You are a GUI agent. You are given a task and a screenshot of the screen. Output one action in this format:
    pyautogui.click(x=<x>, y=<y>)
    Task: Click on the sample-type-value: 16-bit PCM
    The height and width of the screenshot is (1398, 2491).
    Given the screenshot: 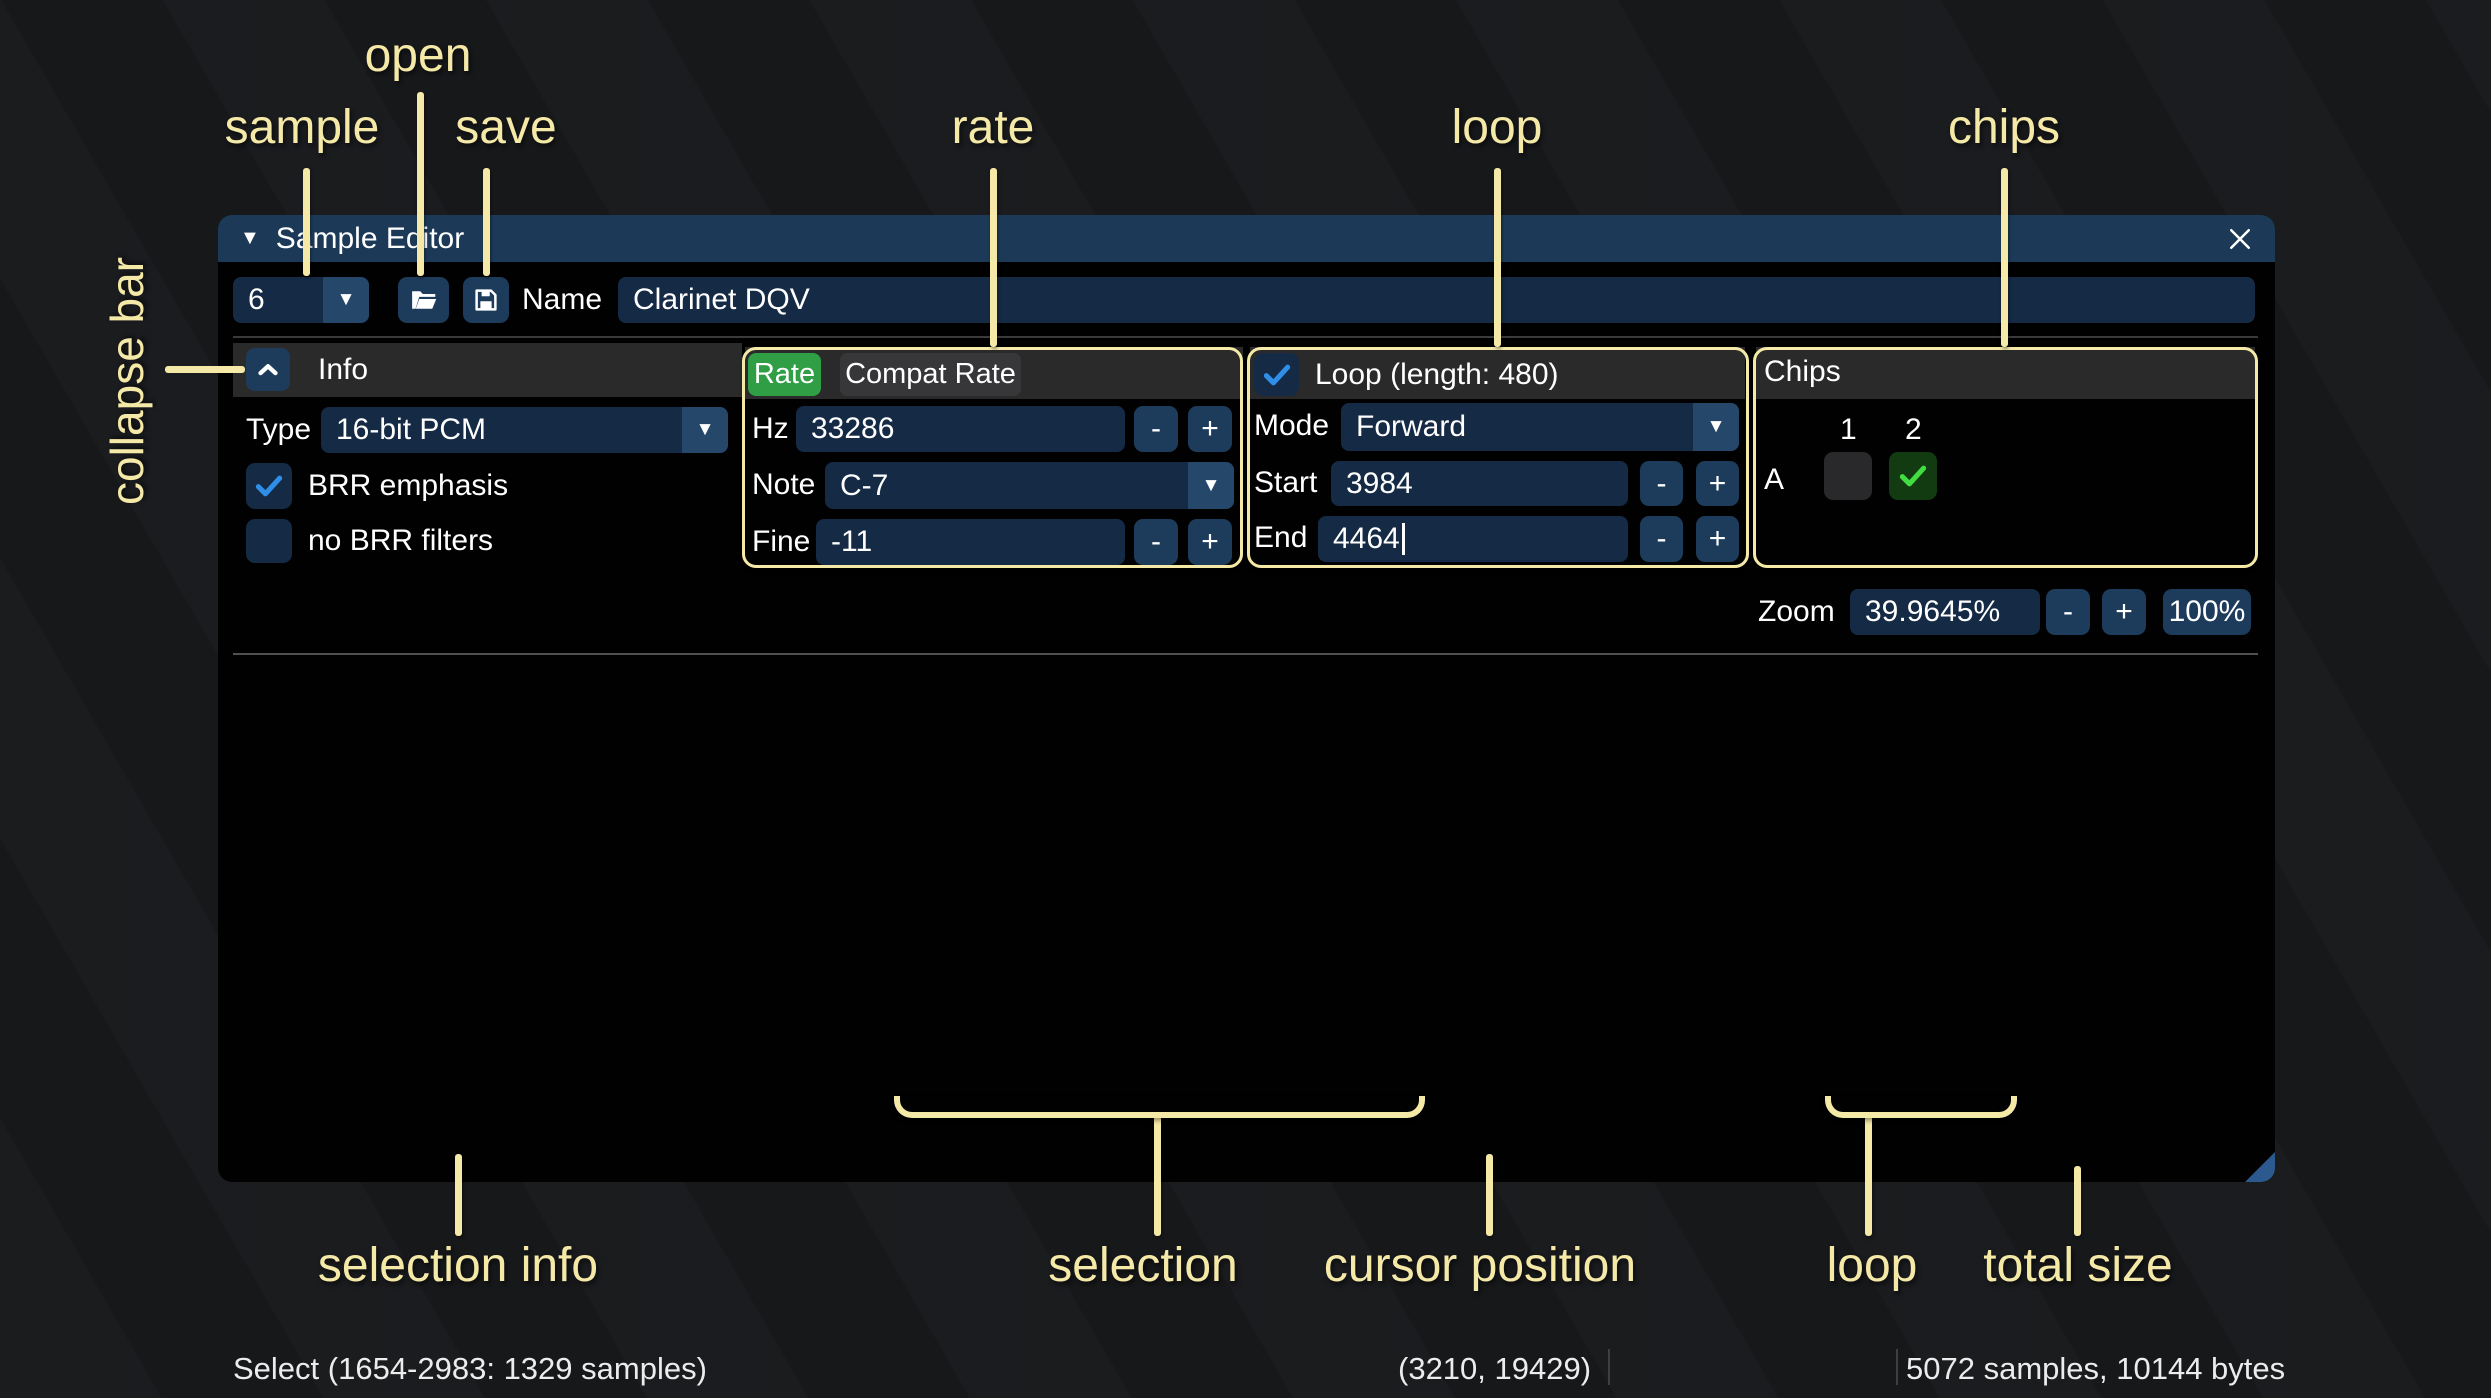 What is the action you would take?
    pyautogui.click(x=411, y=429)
    